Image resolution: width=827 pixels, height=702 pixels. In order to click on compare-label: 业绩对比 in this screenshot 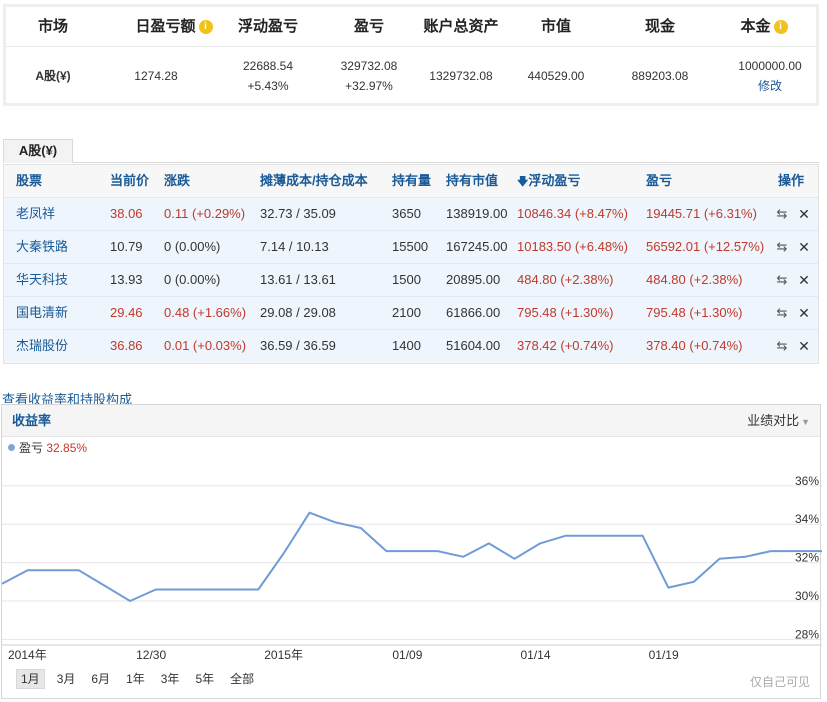, I will do `click(773, 420)`.